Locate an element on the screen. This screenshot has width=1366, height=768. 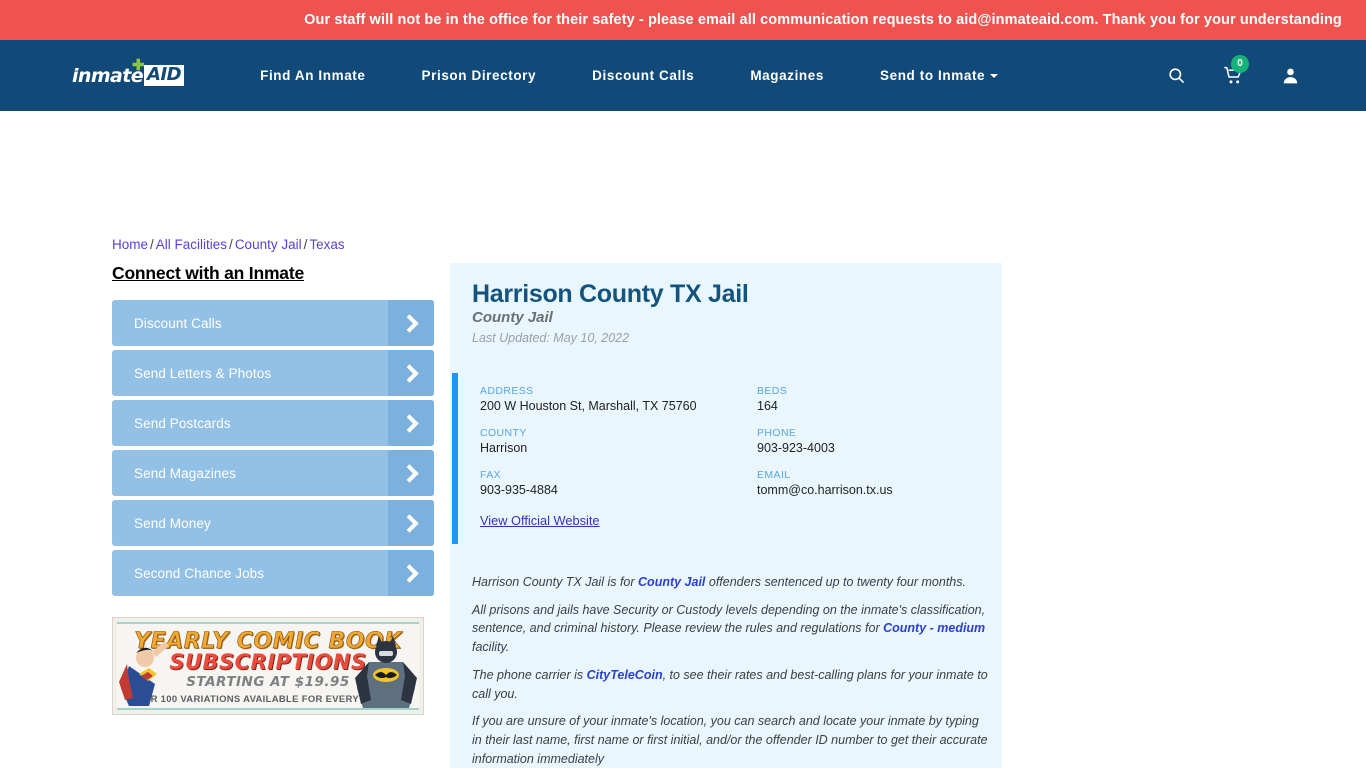
sidebar-item-label: Send Magazines is located at coordinates (185, 473).